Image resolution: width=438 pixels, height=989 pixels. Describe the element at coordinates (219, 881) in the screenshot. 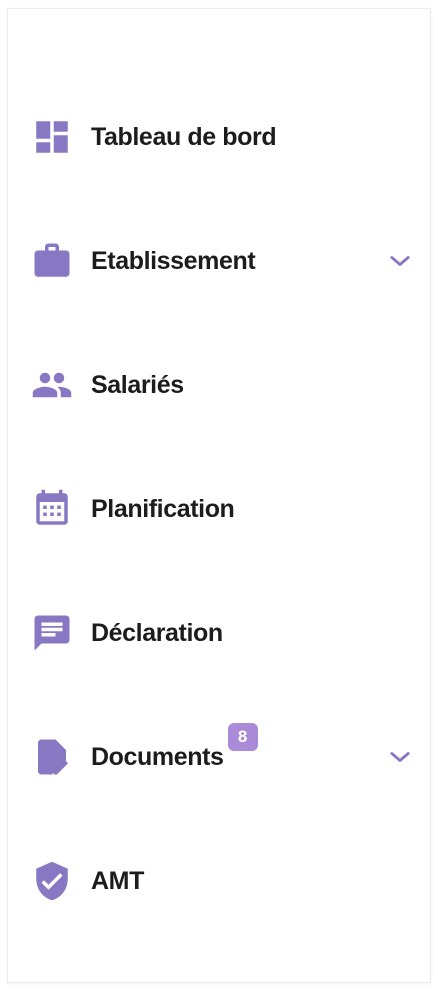

I see `sidebar-item-amt: AMT` at that location.